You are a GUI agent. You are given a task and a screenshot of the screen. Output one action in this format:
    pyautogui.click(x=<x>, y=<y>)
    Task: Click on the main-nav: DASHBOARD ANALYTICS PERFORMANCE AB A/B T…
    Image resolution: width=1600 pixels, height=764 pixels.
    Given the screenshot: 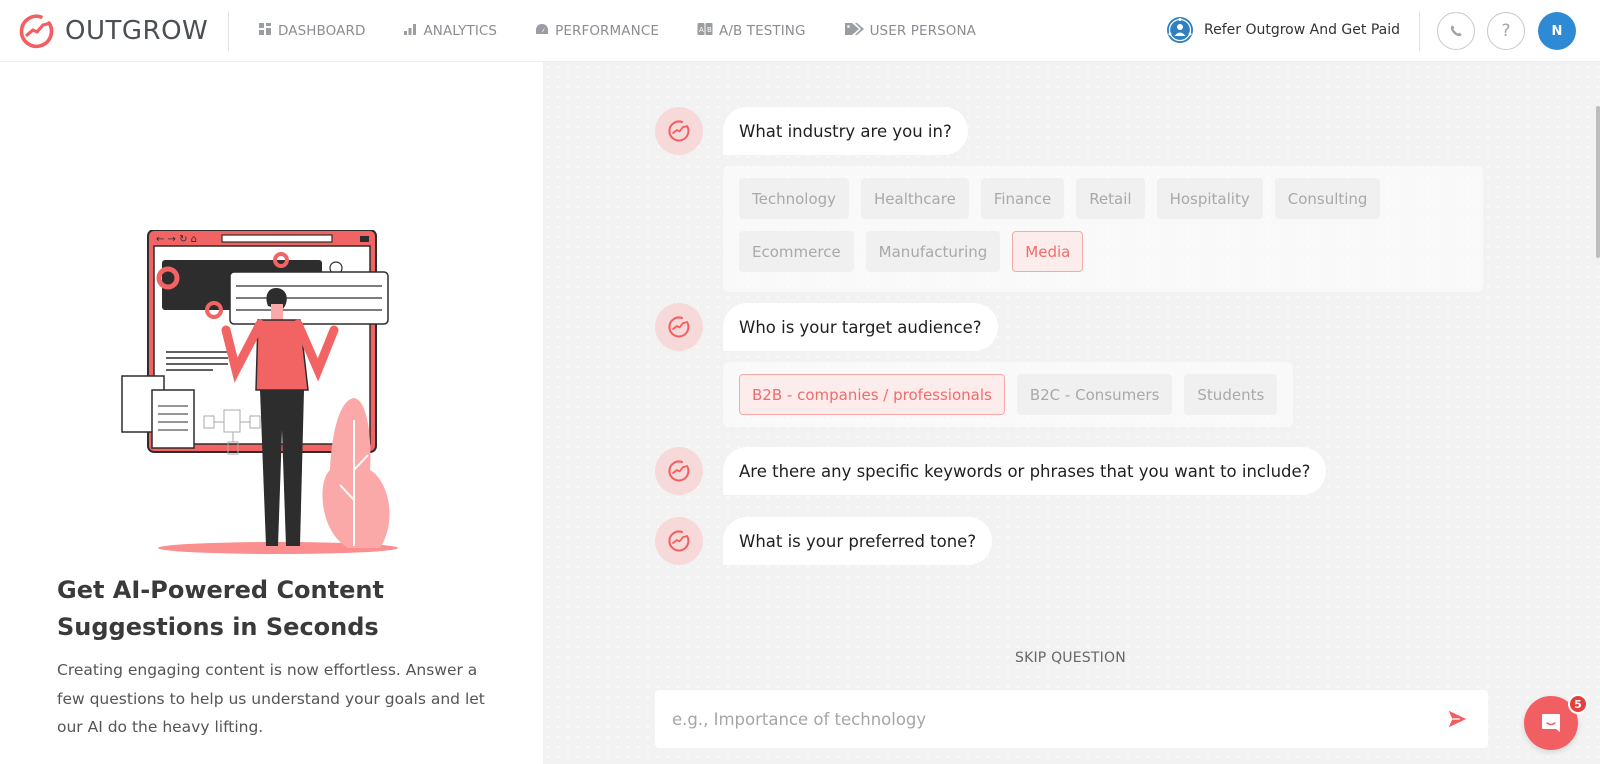 What is the action you would take?
    pyautogui.click(x=636, y=31)
    